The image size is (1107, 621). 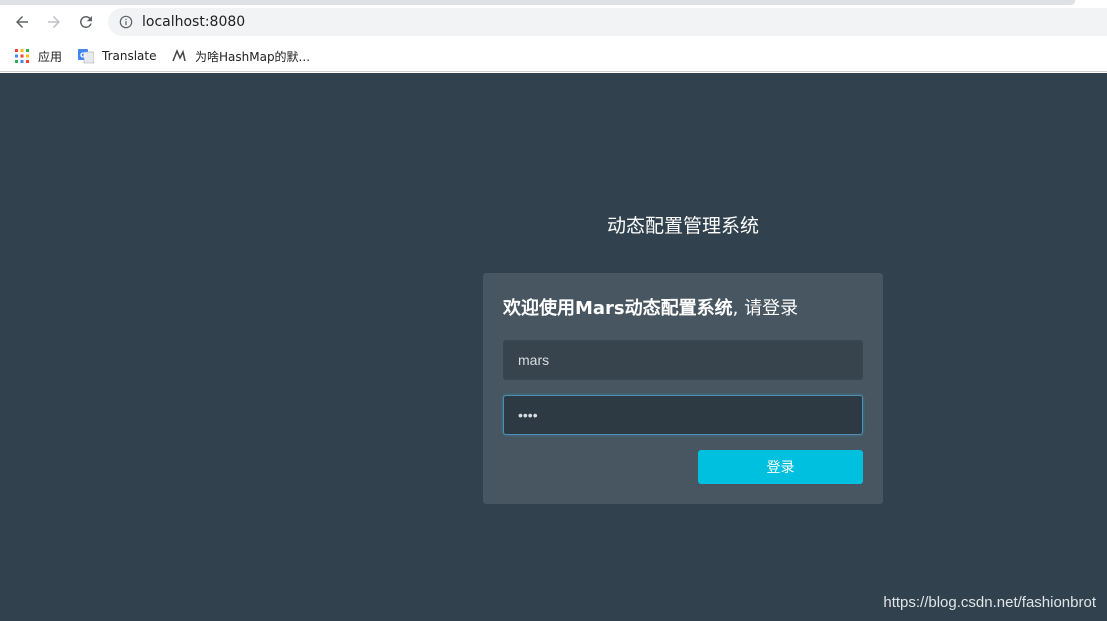 I want to click on login-heading: 欢迎使用Mars动态配置系统, 请登录, so click(x=650, y=307).